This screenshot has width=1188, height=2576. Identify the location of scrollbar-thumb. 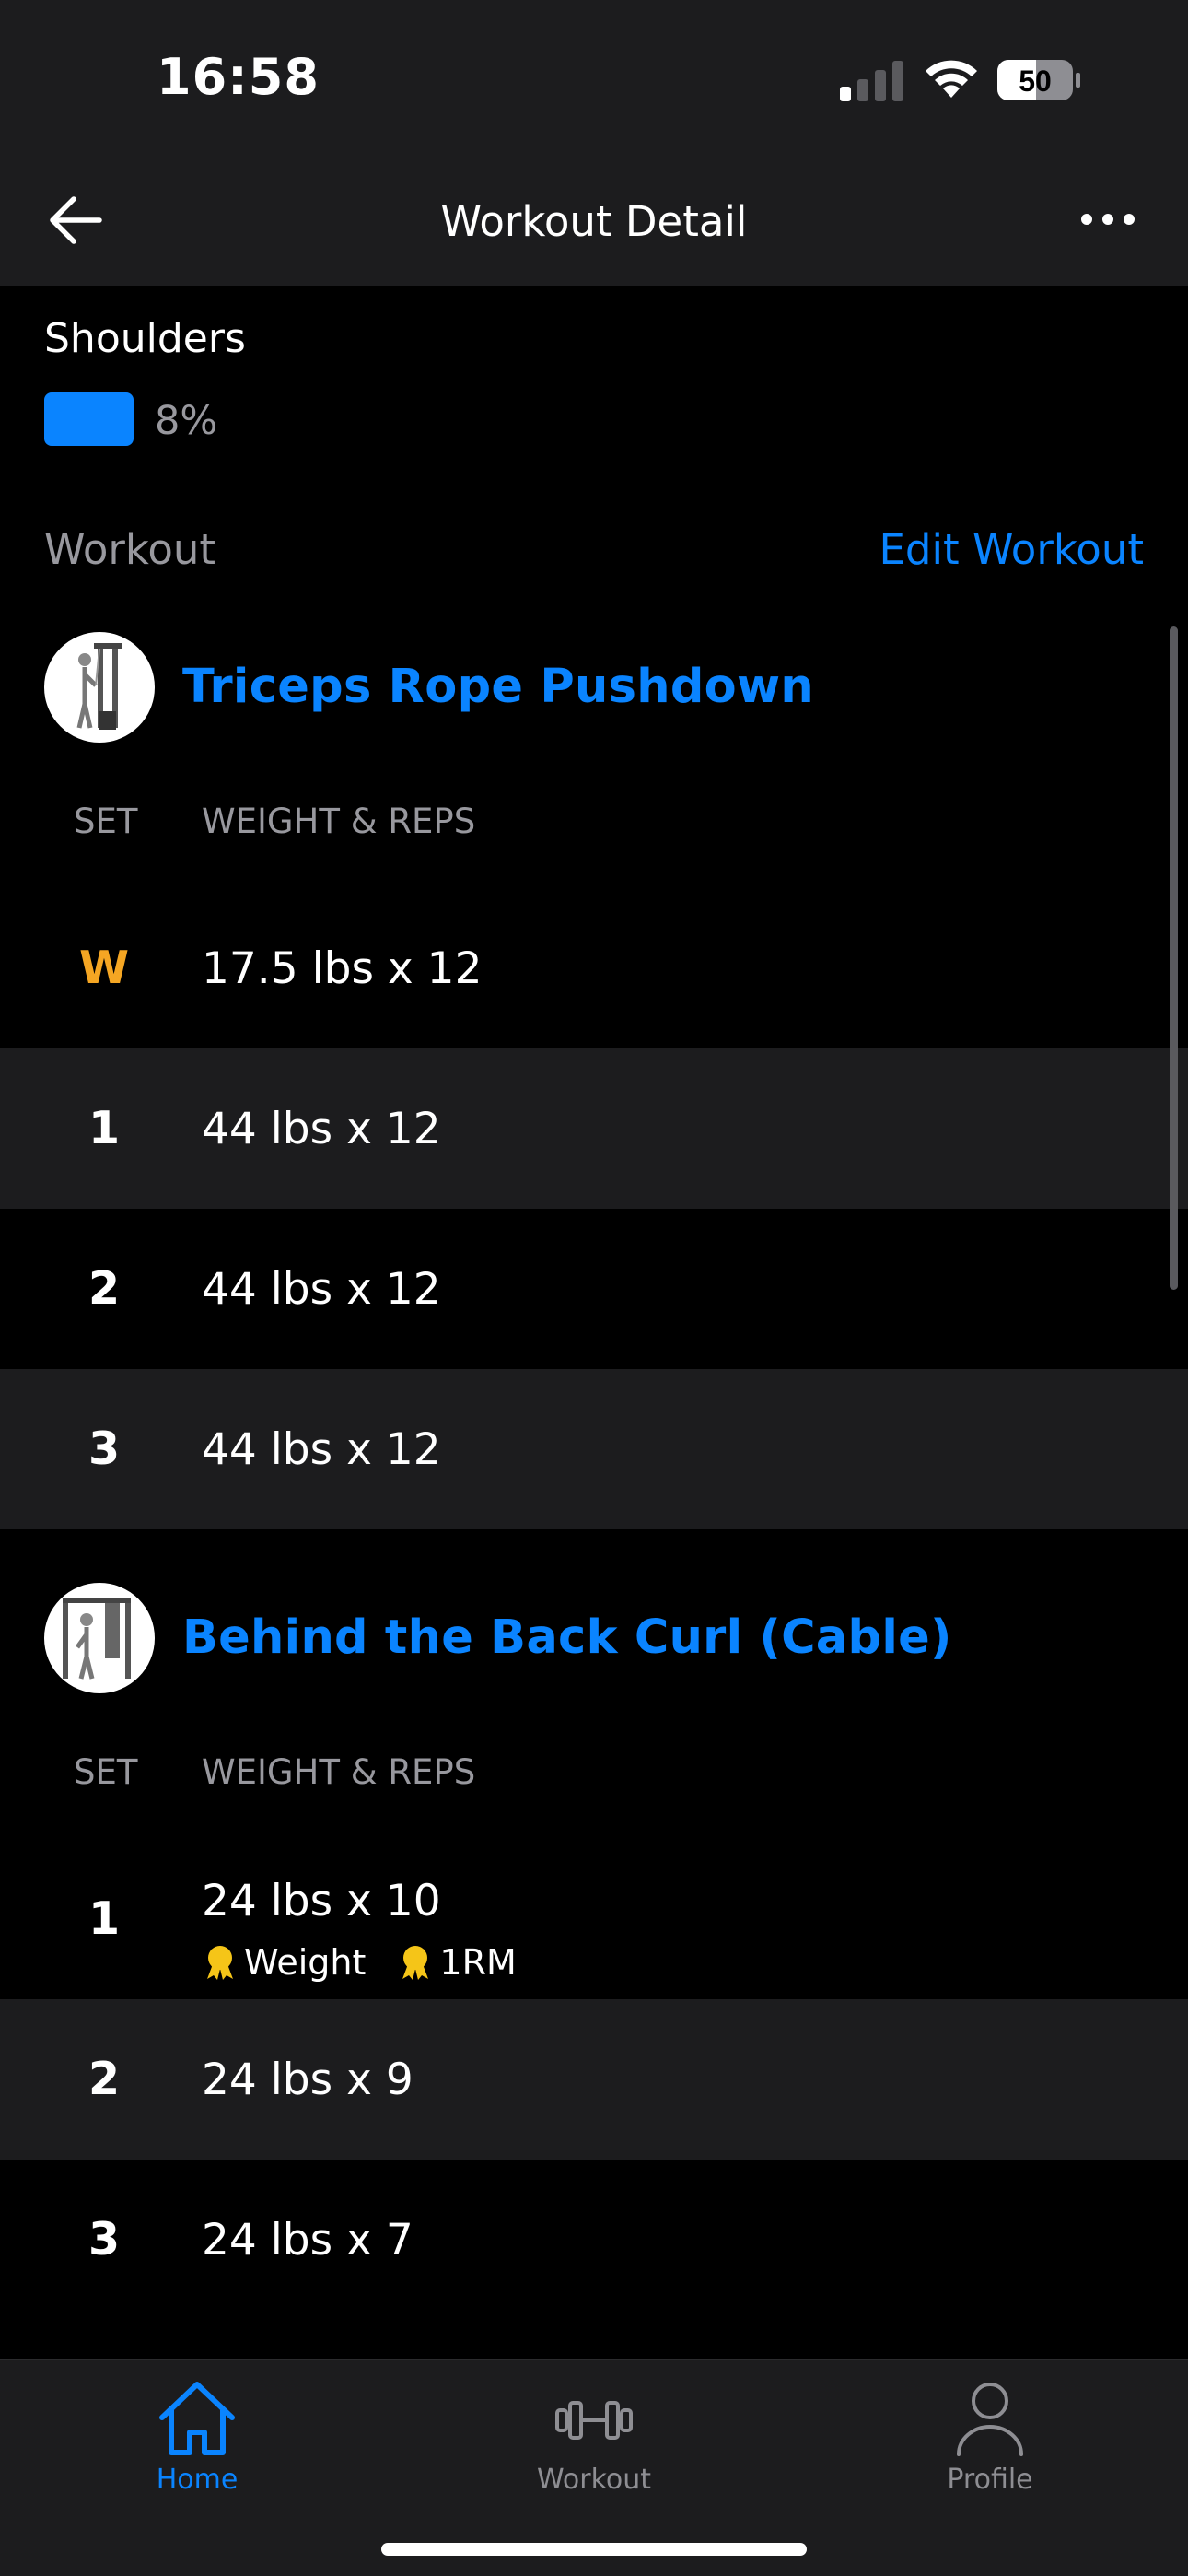
(1174, 958).